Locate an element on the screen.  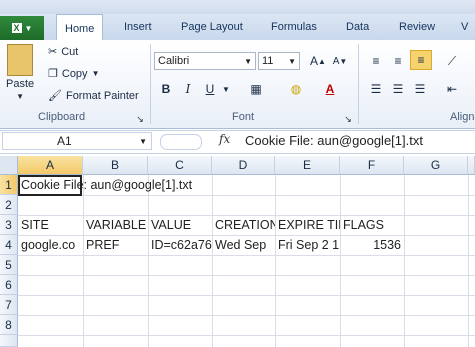
cell-b4: PREF is located at coordinates (115, 245).